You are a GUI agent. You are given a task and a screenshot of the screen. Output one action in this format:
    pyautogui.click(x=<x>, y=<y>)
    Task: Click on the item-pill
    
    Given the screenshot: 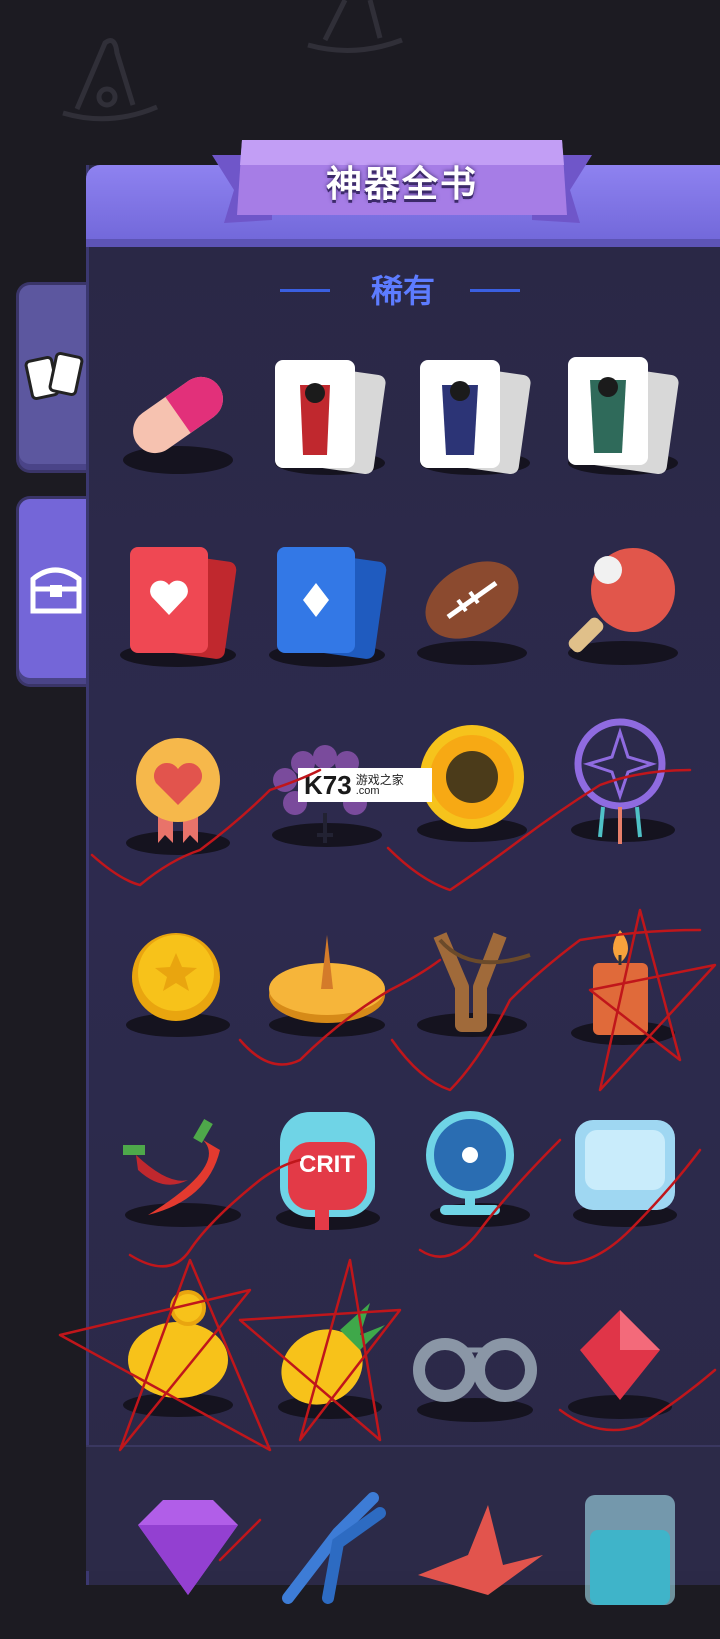 What is the action you would take?
    pyautogui.click(x=178, y=415)
    